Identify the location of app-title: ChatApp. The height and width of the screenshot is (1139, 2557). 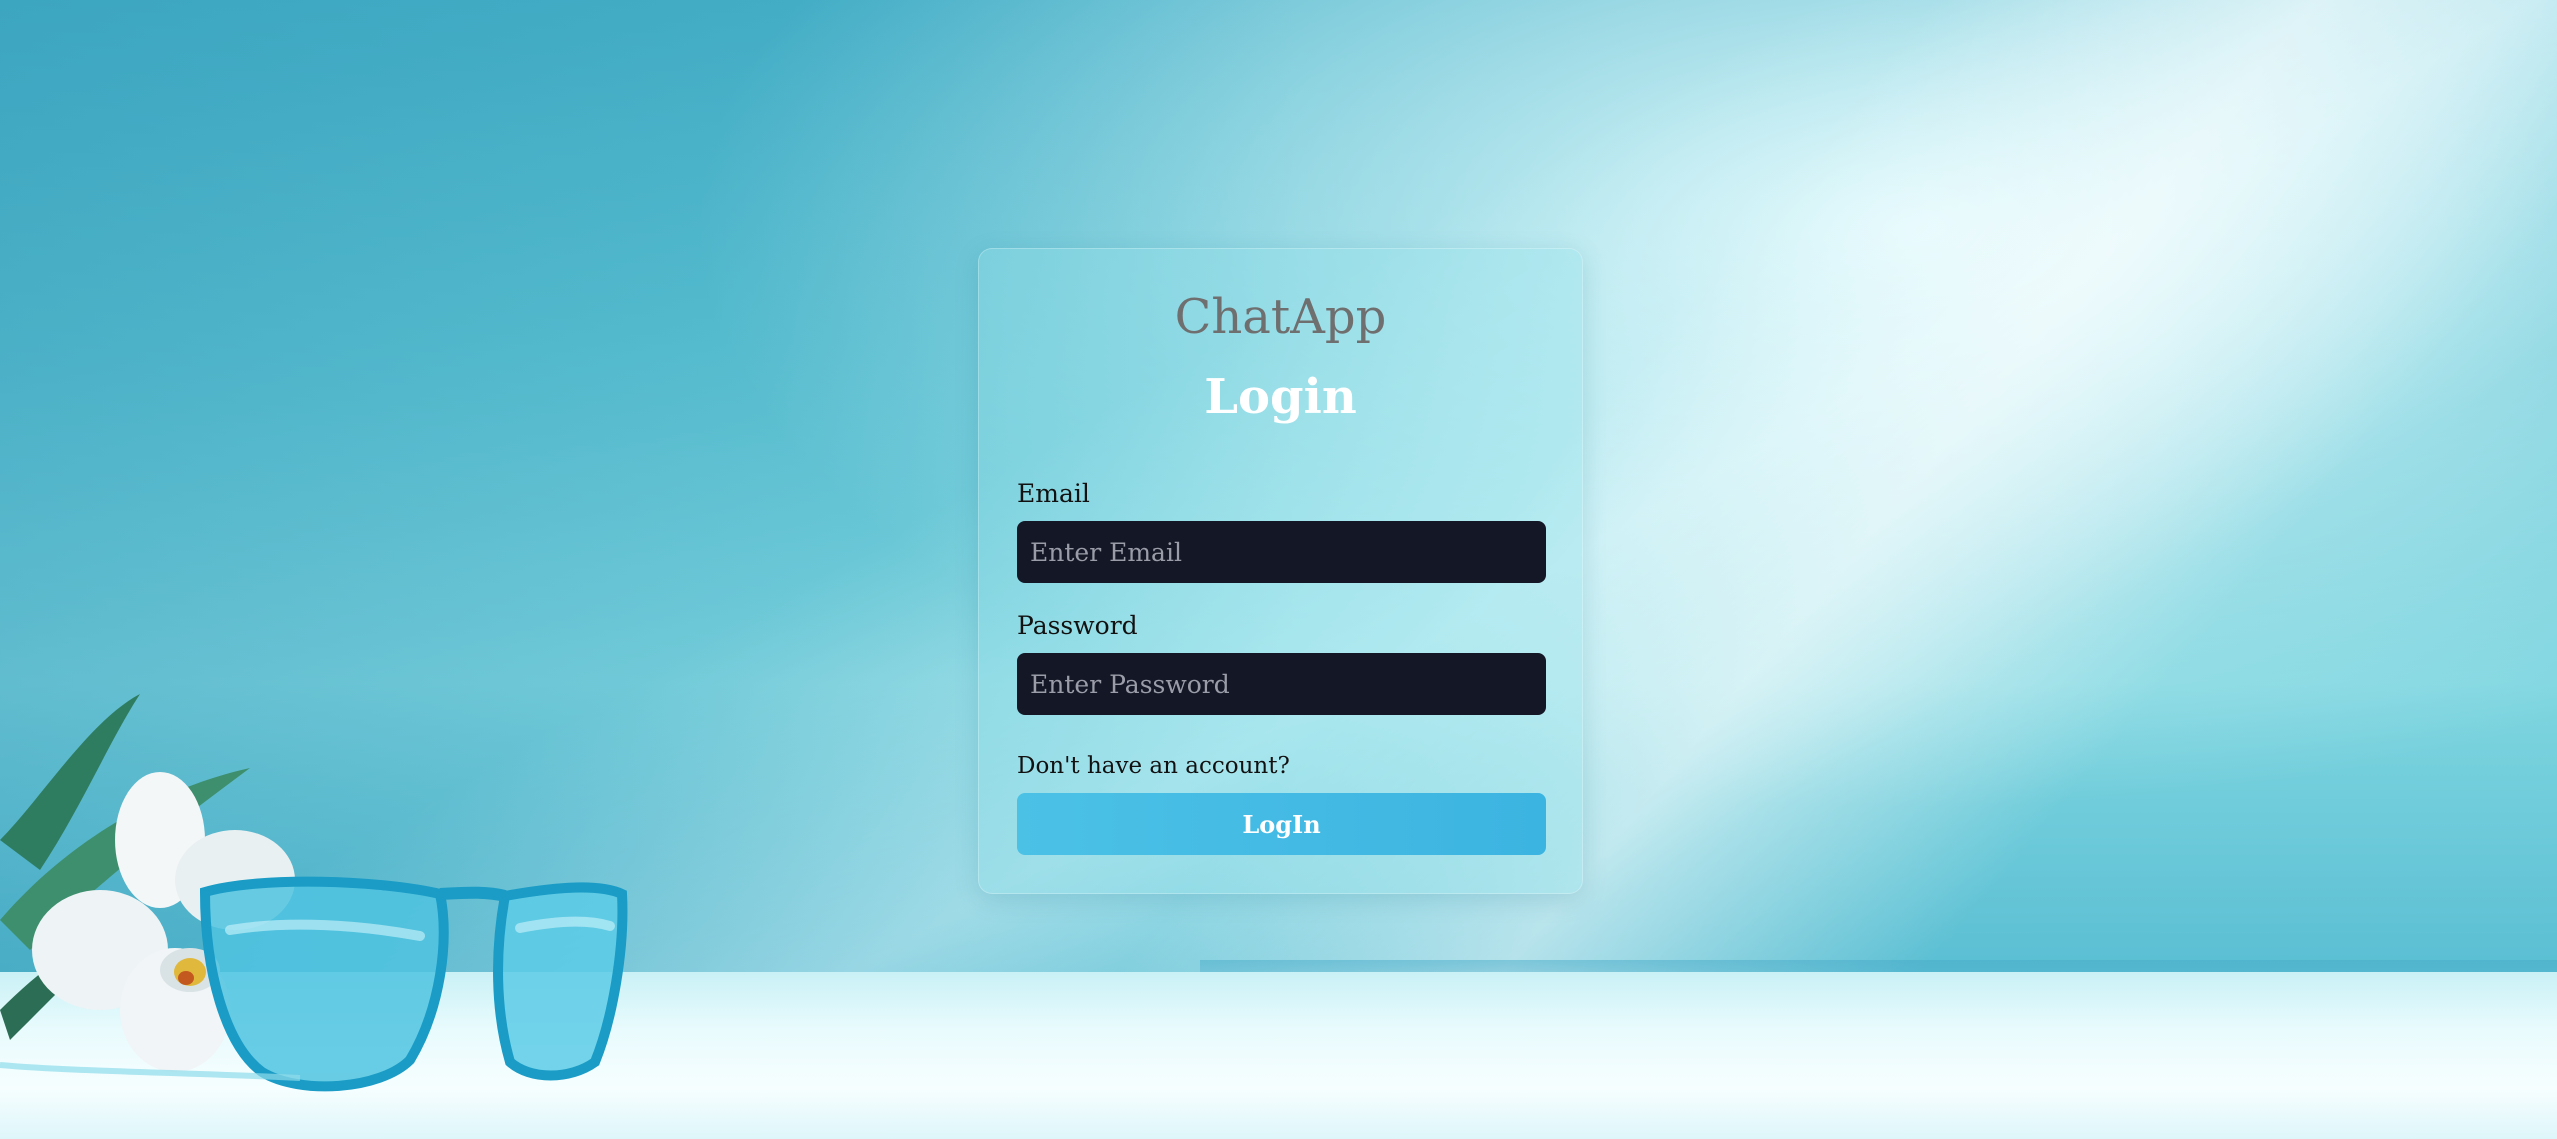
(1280, 317).